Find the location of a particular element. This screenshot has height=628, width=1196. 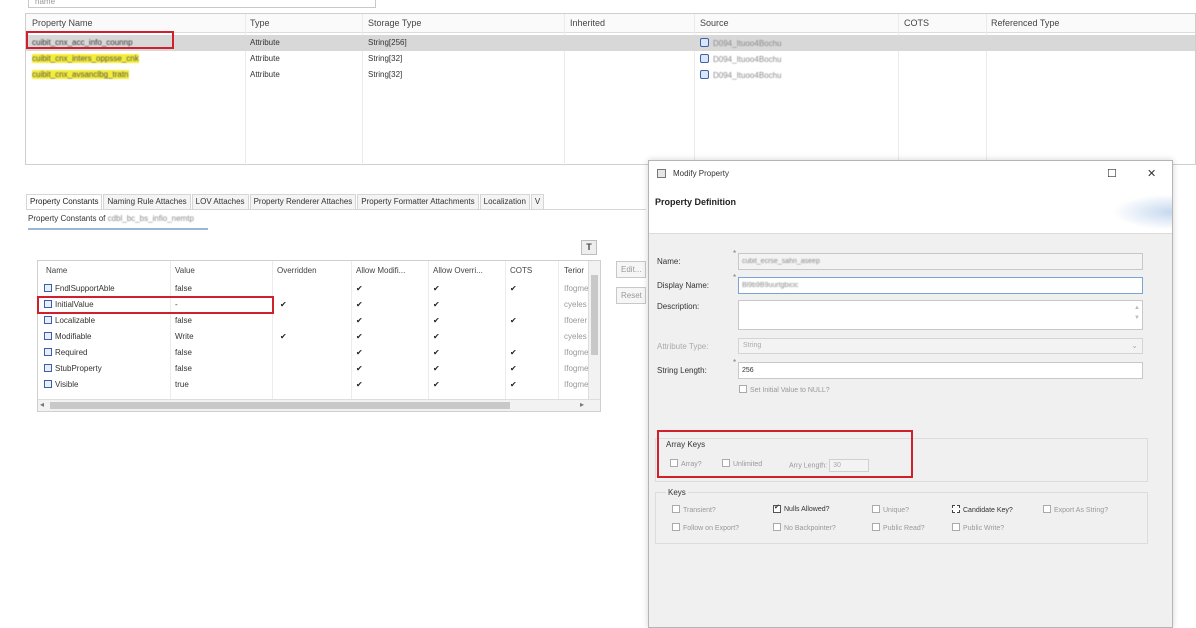

null-initial-checkbox: Set Initial Value to NULL? is located at coordinates (784, 389).